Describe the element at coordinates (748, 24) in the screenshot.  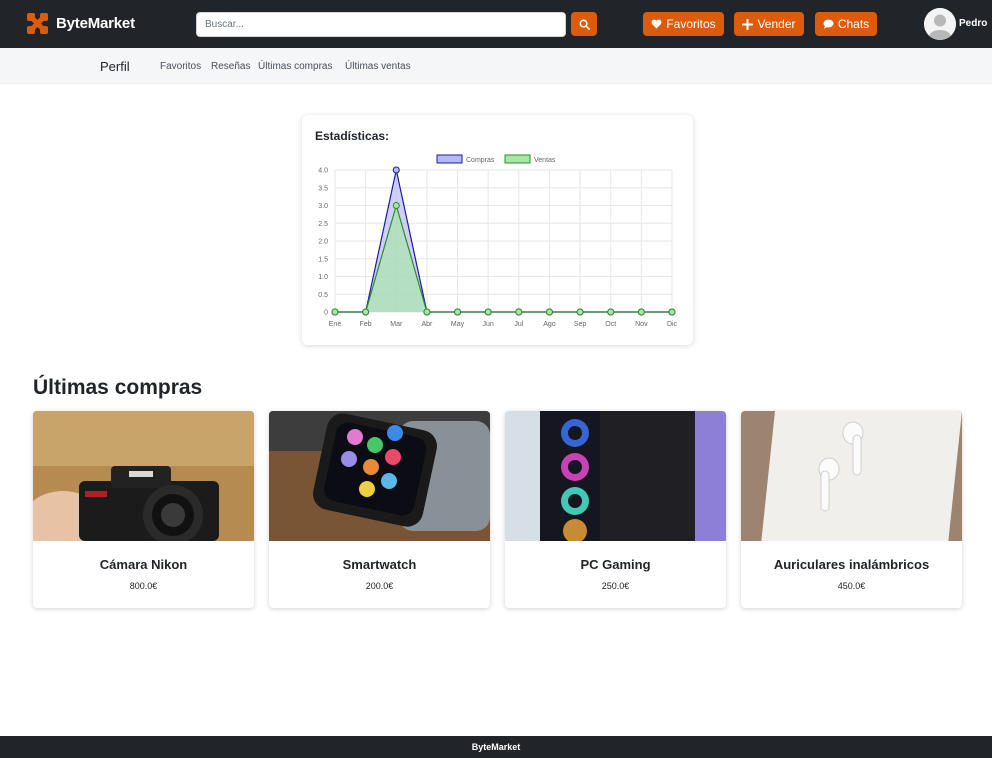
I see `plus-icon` at that location.